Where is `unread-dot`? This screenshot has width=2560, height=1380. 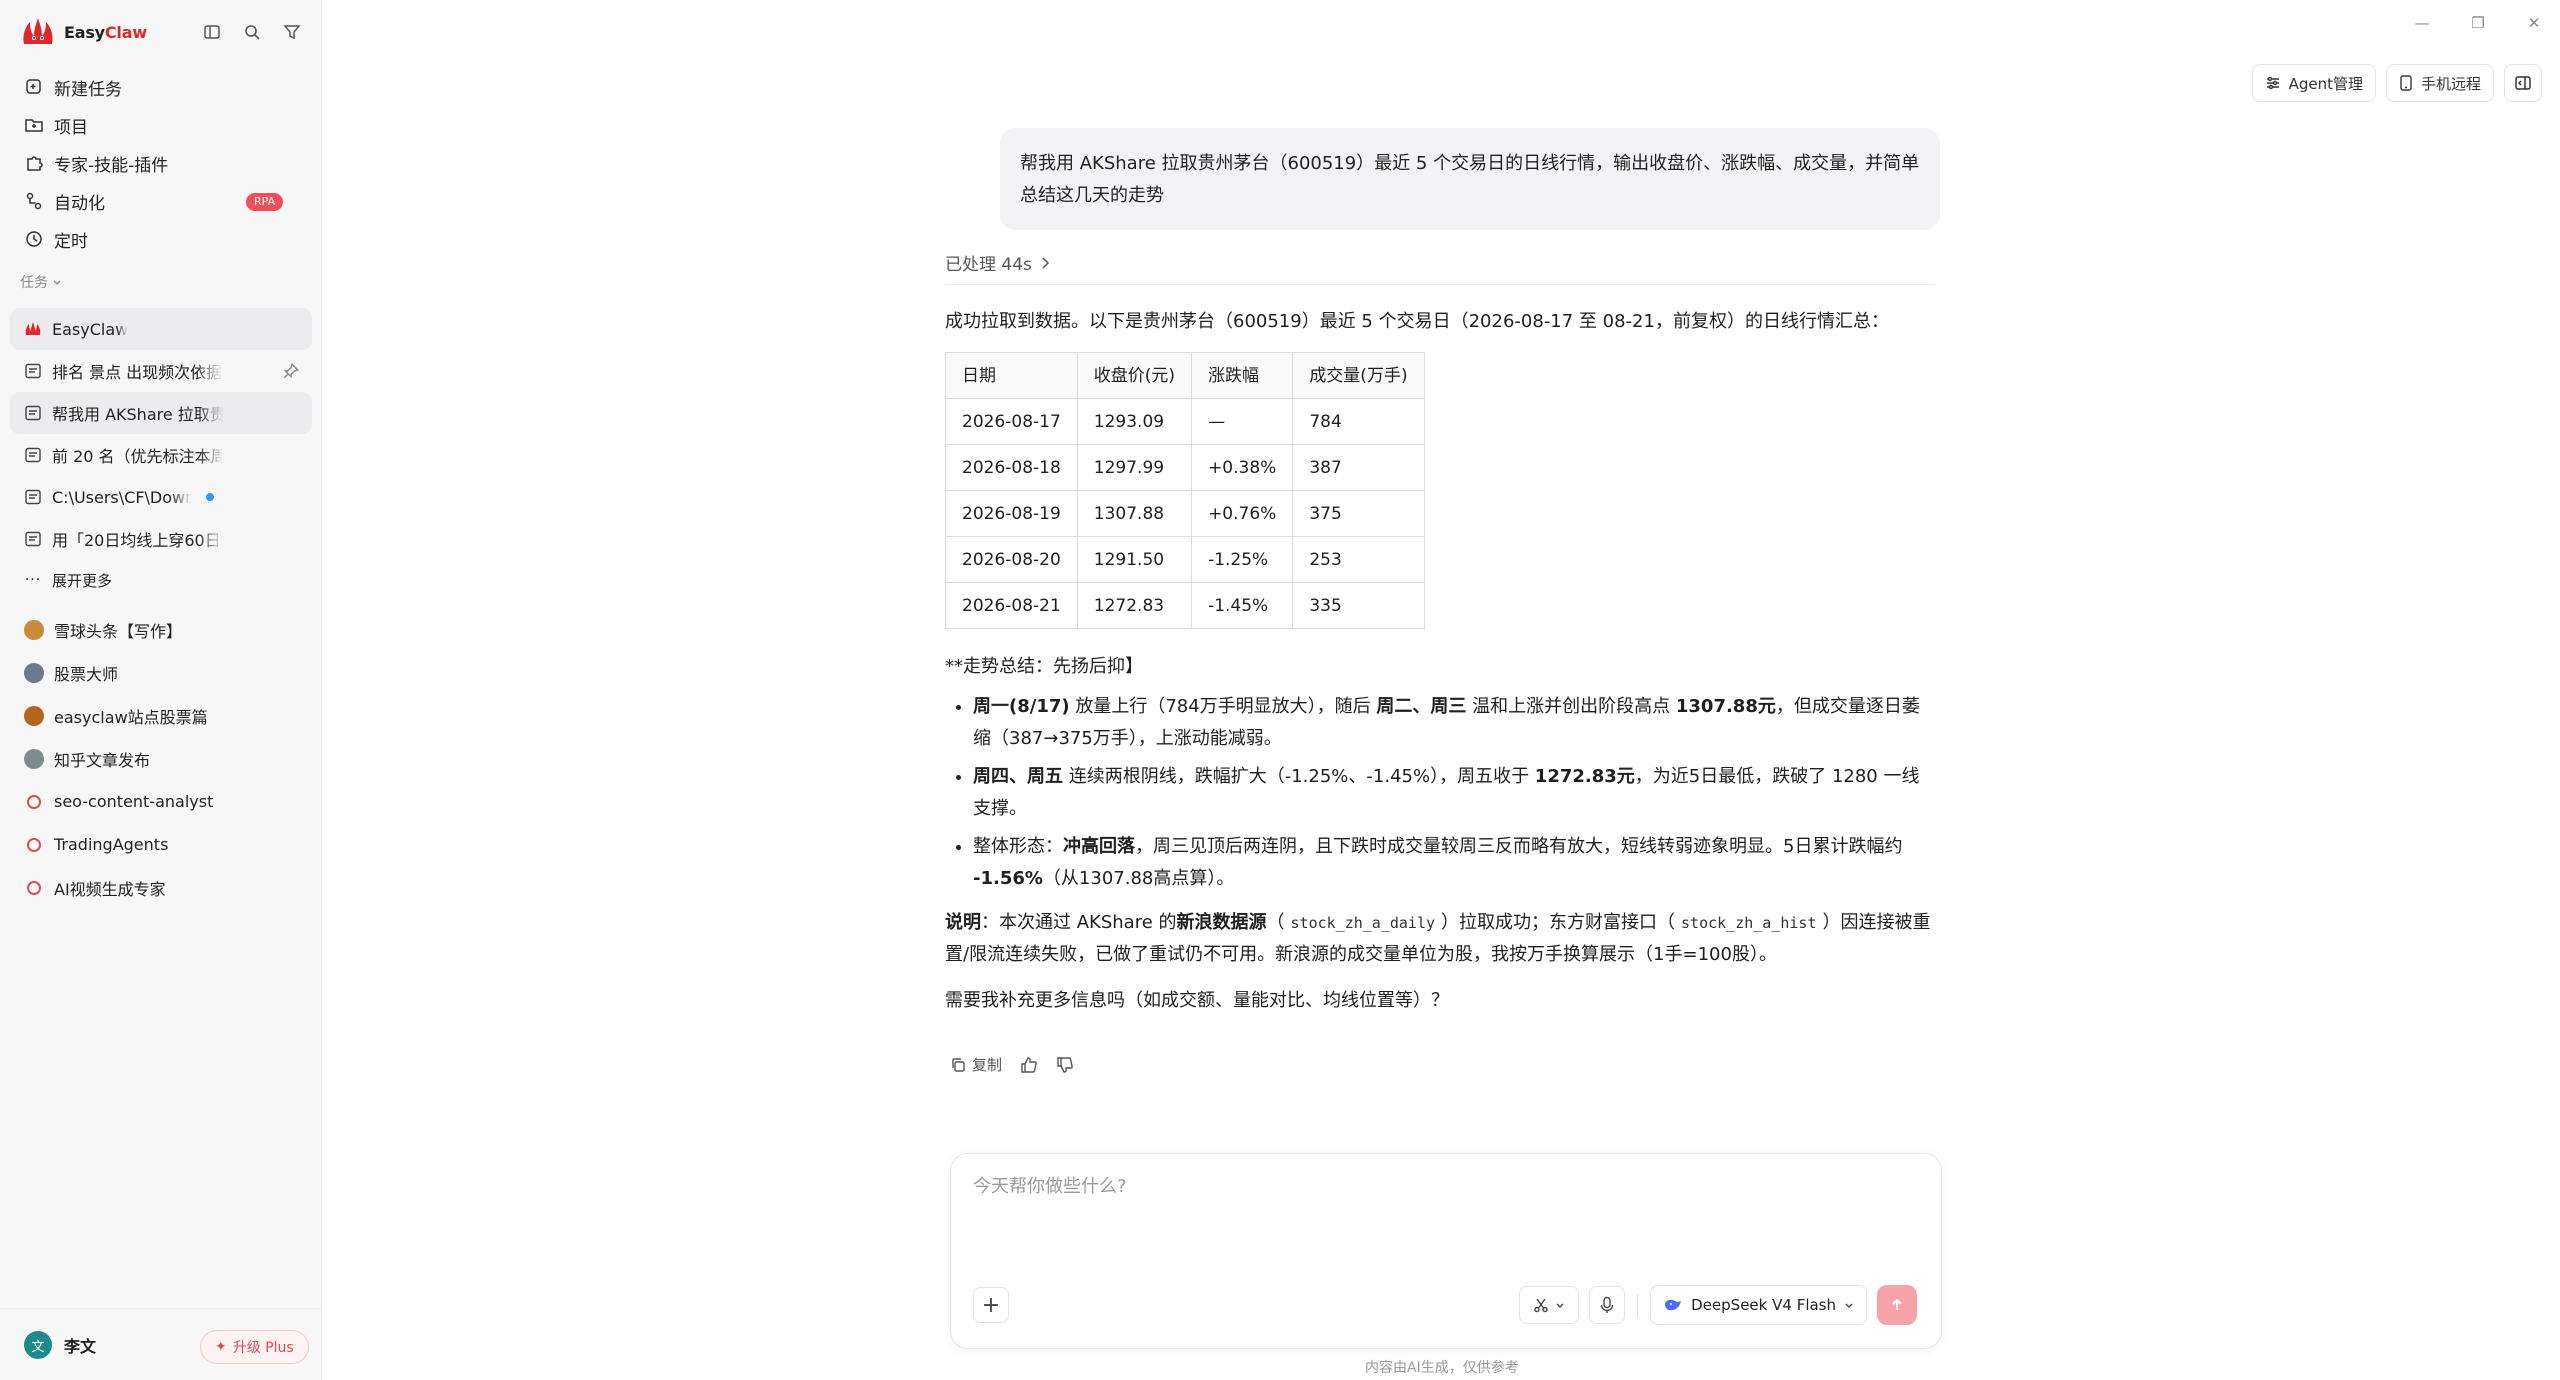
unread-dot is located at coordinates (210, 497).